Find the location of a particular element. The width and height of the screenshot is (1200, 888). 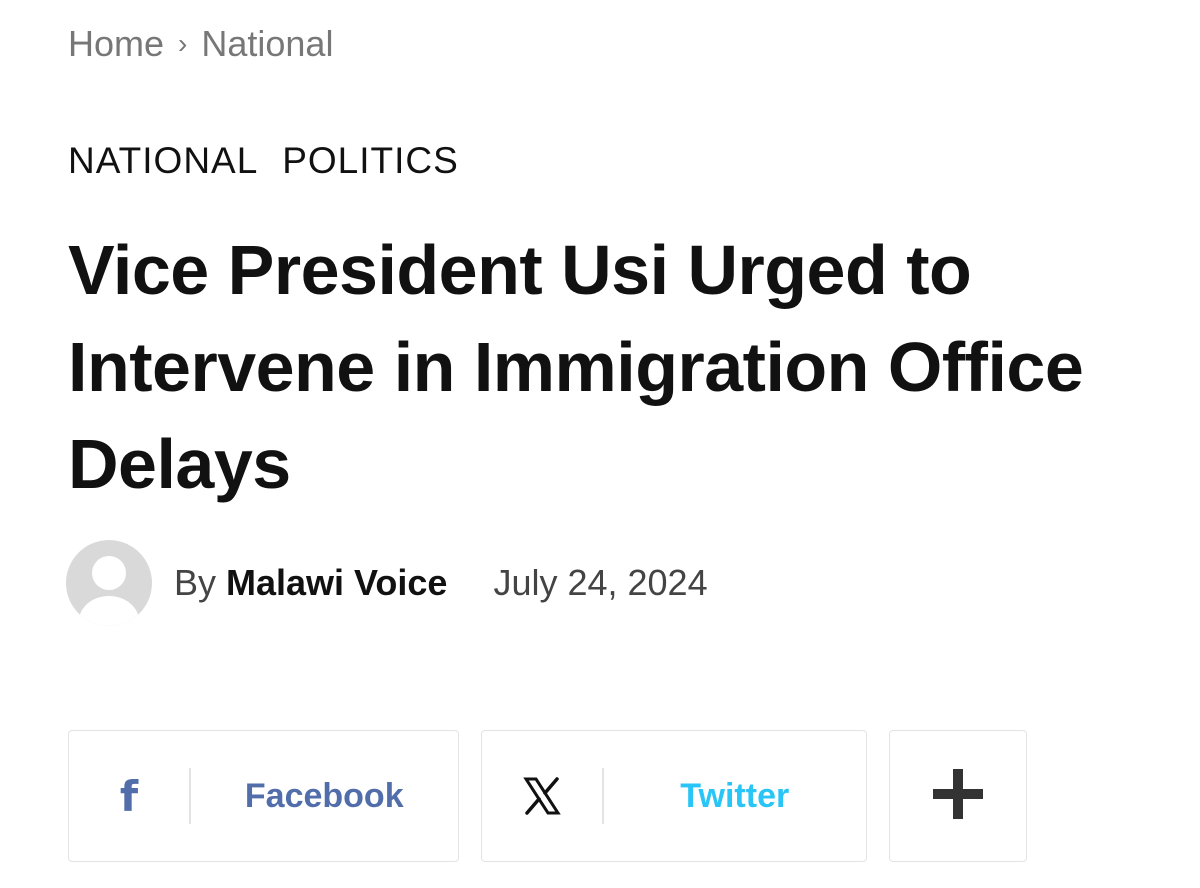

twitter-share-label: Twitter is located at coordinates (735, 795).